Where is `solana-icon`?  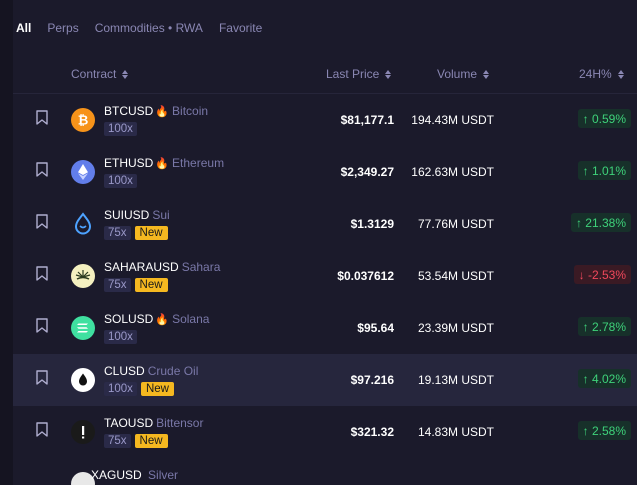 solana-icon is located at coordinates (83, 328).